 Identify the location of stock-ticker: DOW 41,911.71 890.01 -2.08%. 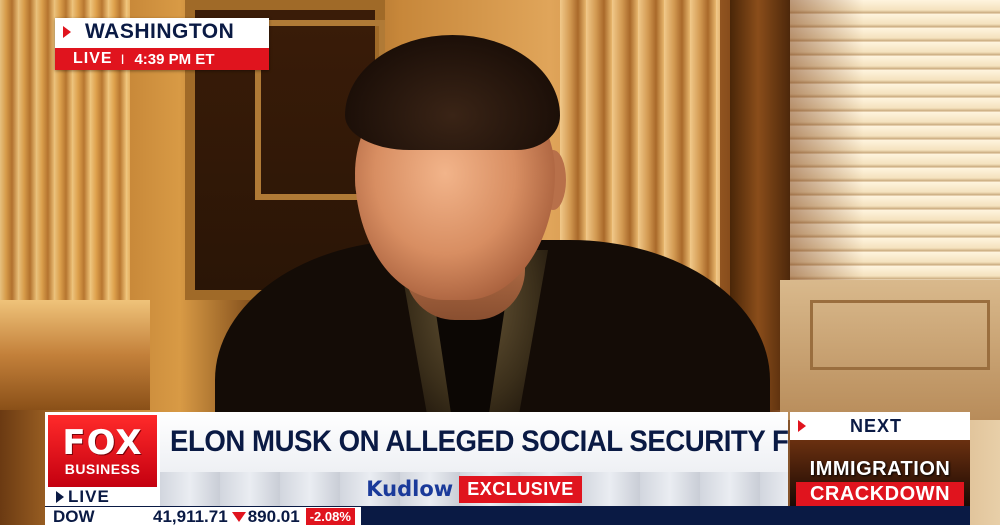
(507, 515).